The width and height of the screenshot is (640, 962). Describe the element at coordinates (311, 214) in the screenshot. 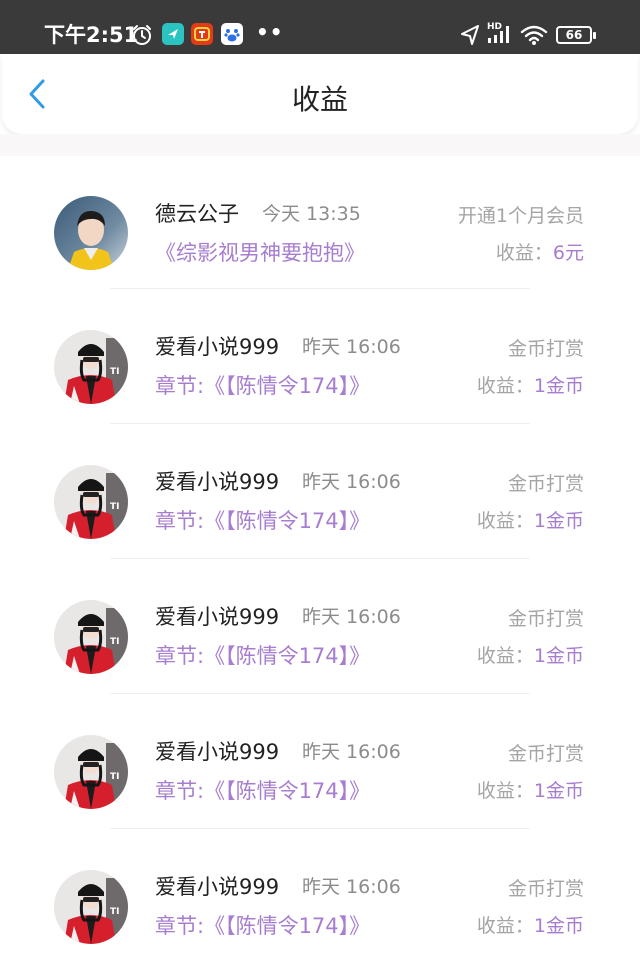

I see `timestamp: 今天 13:35` at that location.